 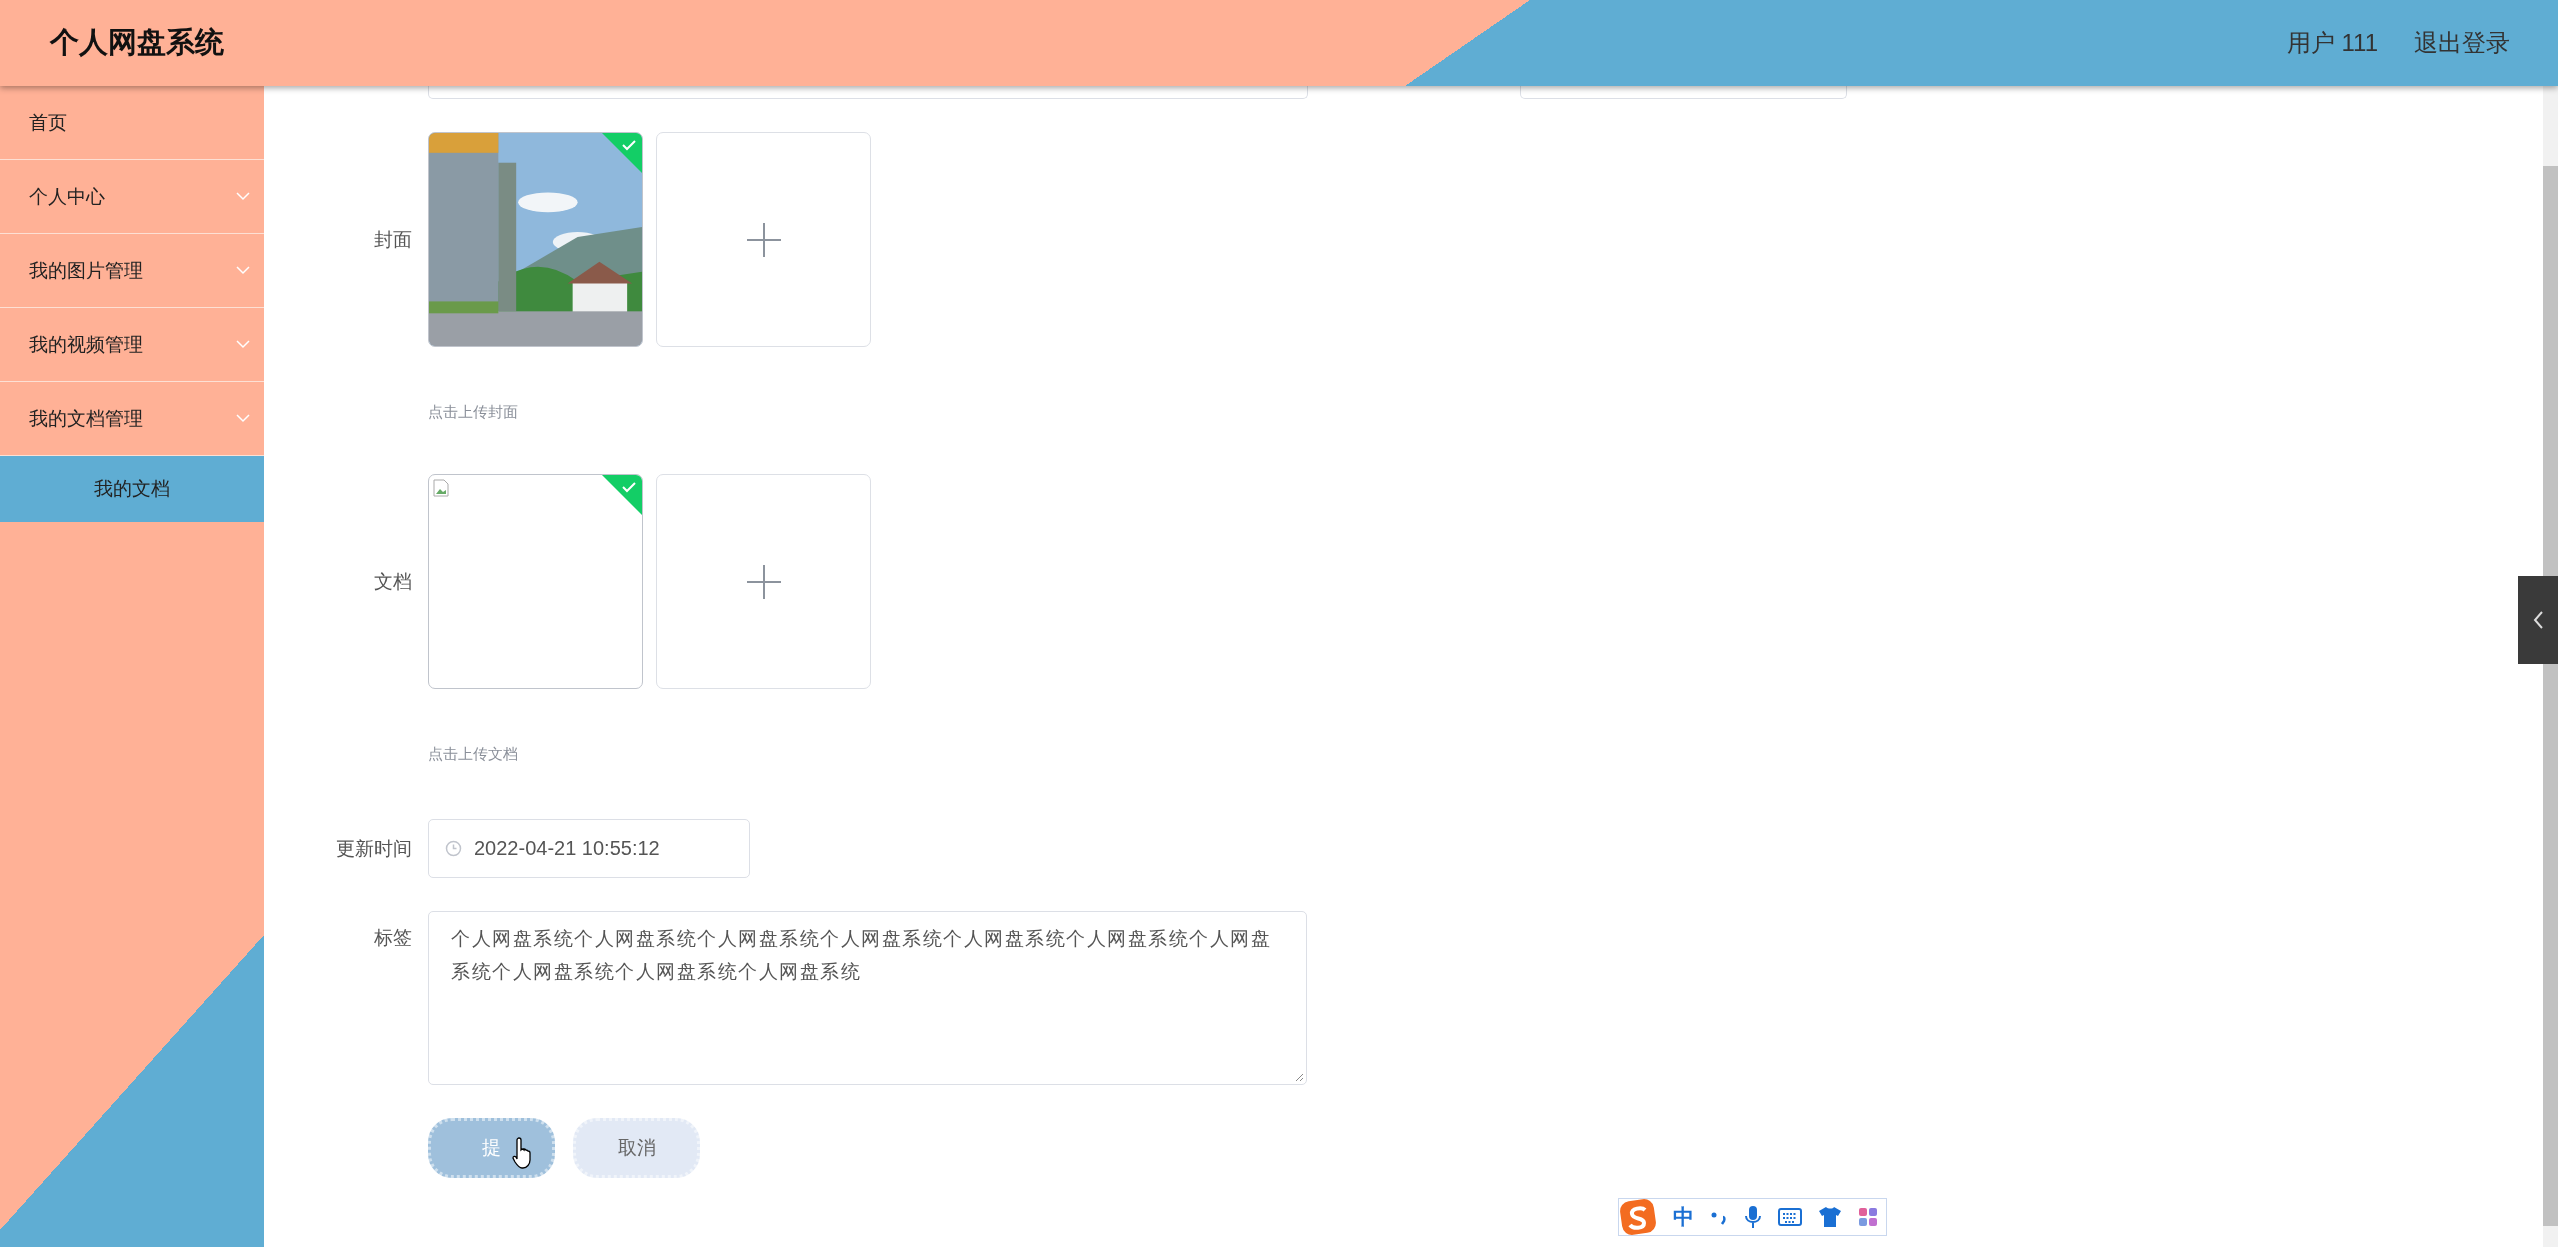 What do you see at coordinates (473, 412) in the screenshot?
I see `upload-hint: 点击上传封面` at bounding box center [473, 412].